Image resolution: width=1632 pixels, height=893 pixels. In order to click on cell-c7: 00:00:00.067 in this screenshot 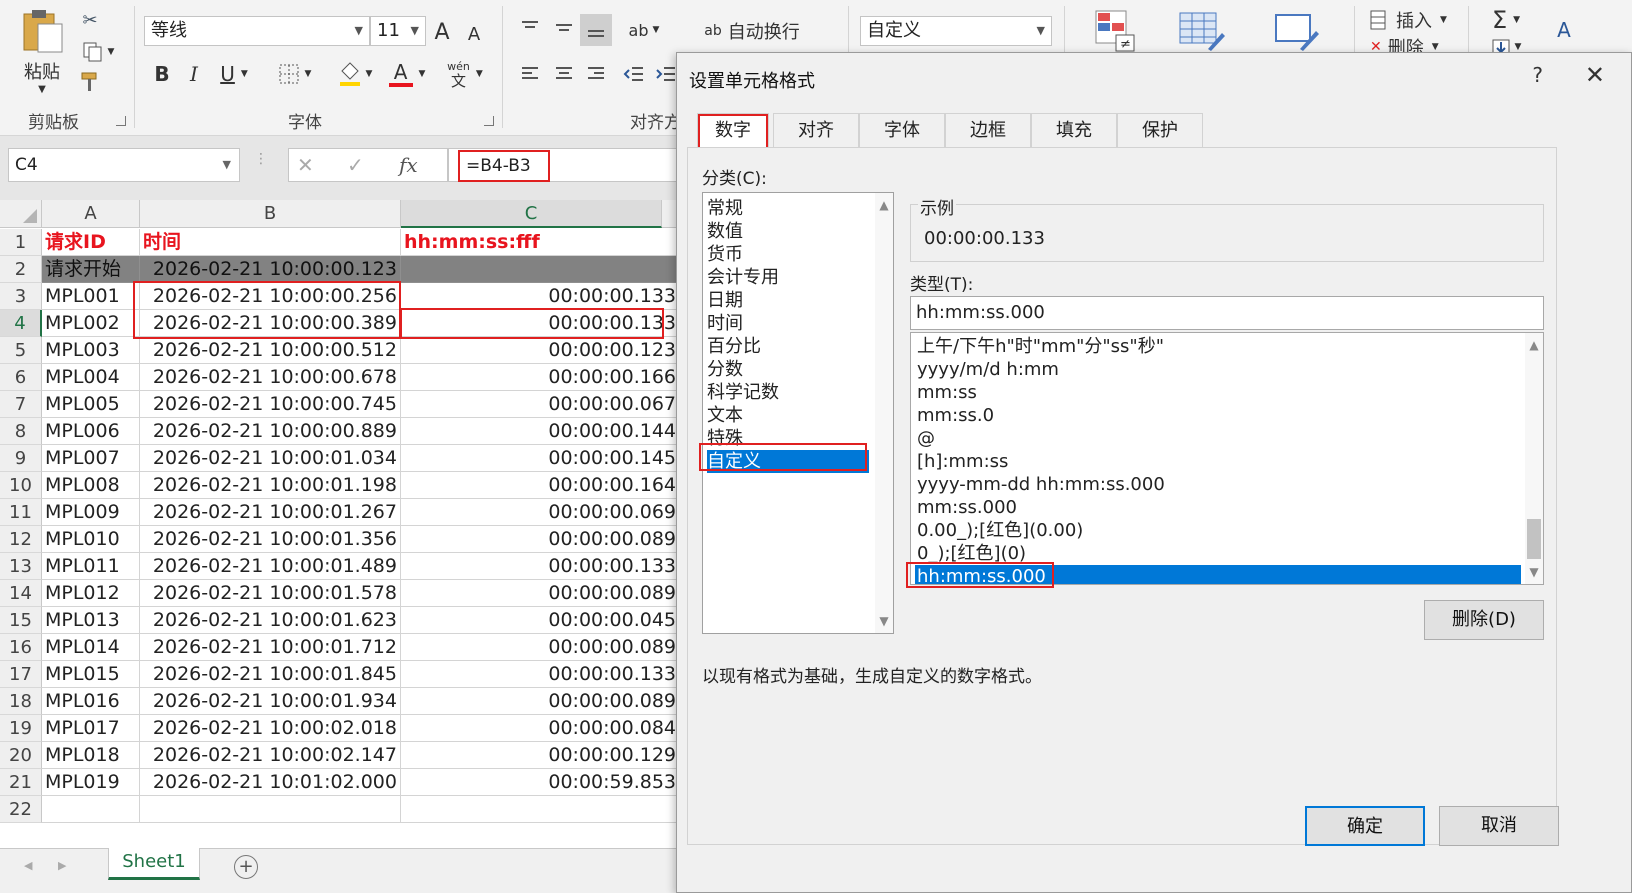, I will do `click(540, 404)`.